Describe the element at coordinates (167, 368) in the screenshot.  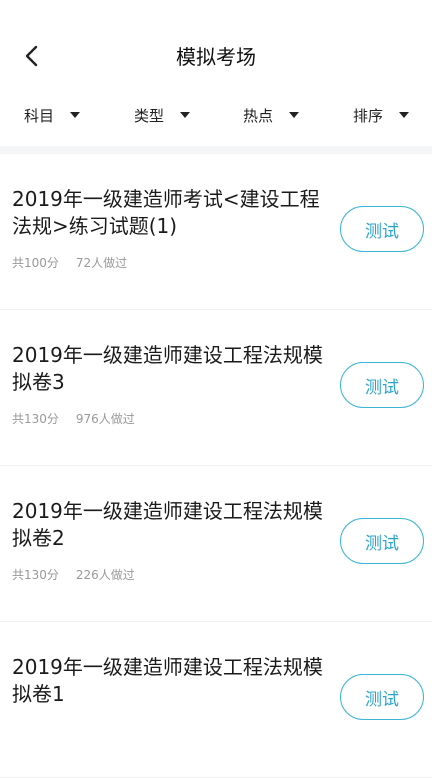
I see `exam-title: 2019年一级建造师建设工程法规模拟卷3` at that location.